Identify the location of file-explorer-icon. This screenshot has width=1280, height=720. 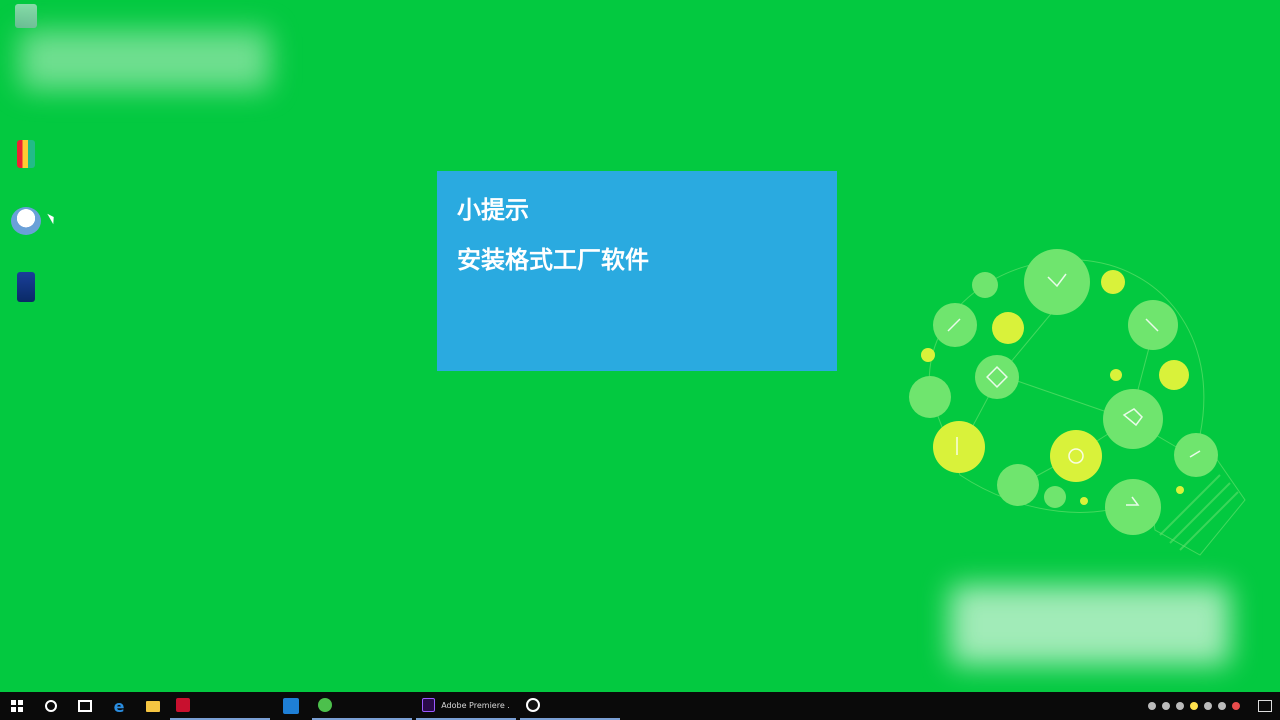
(153, 706).